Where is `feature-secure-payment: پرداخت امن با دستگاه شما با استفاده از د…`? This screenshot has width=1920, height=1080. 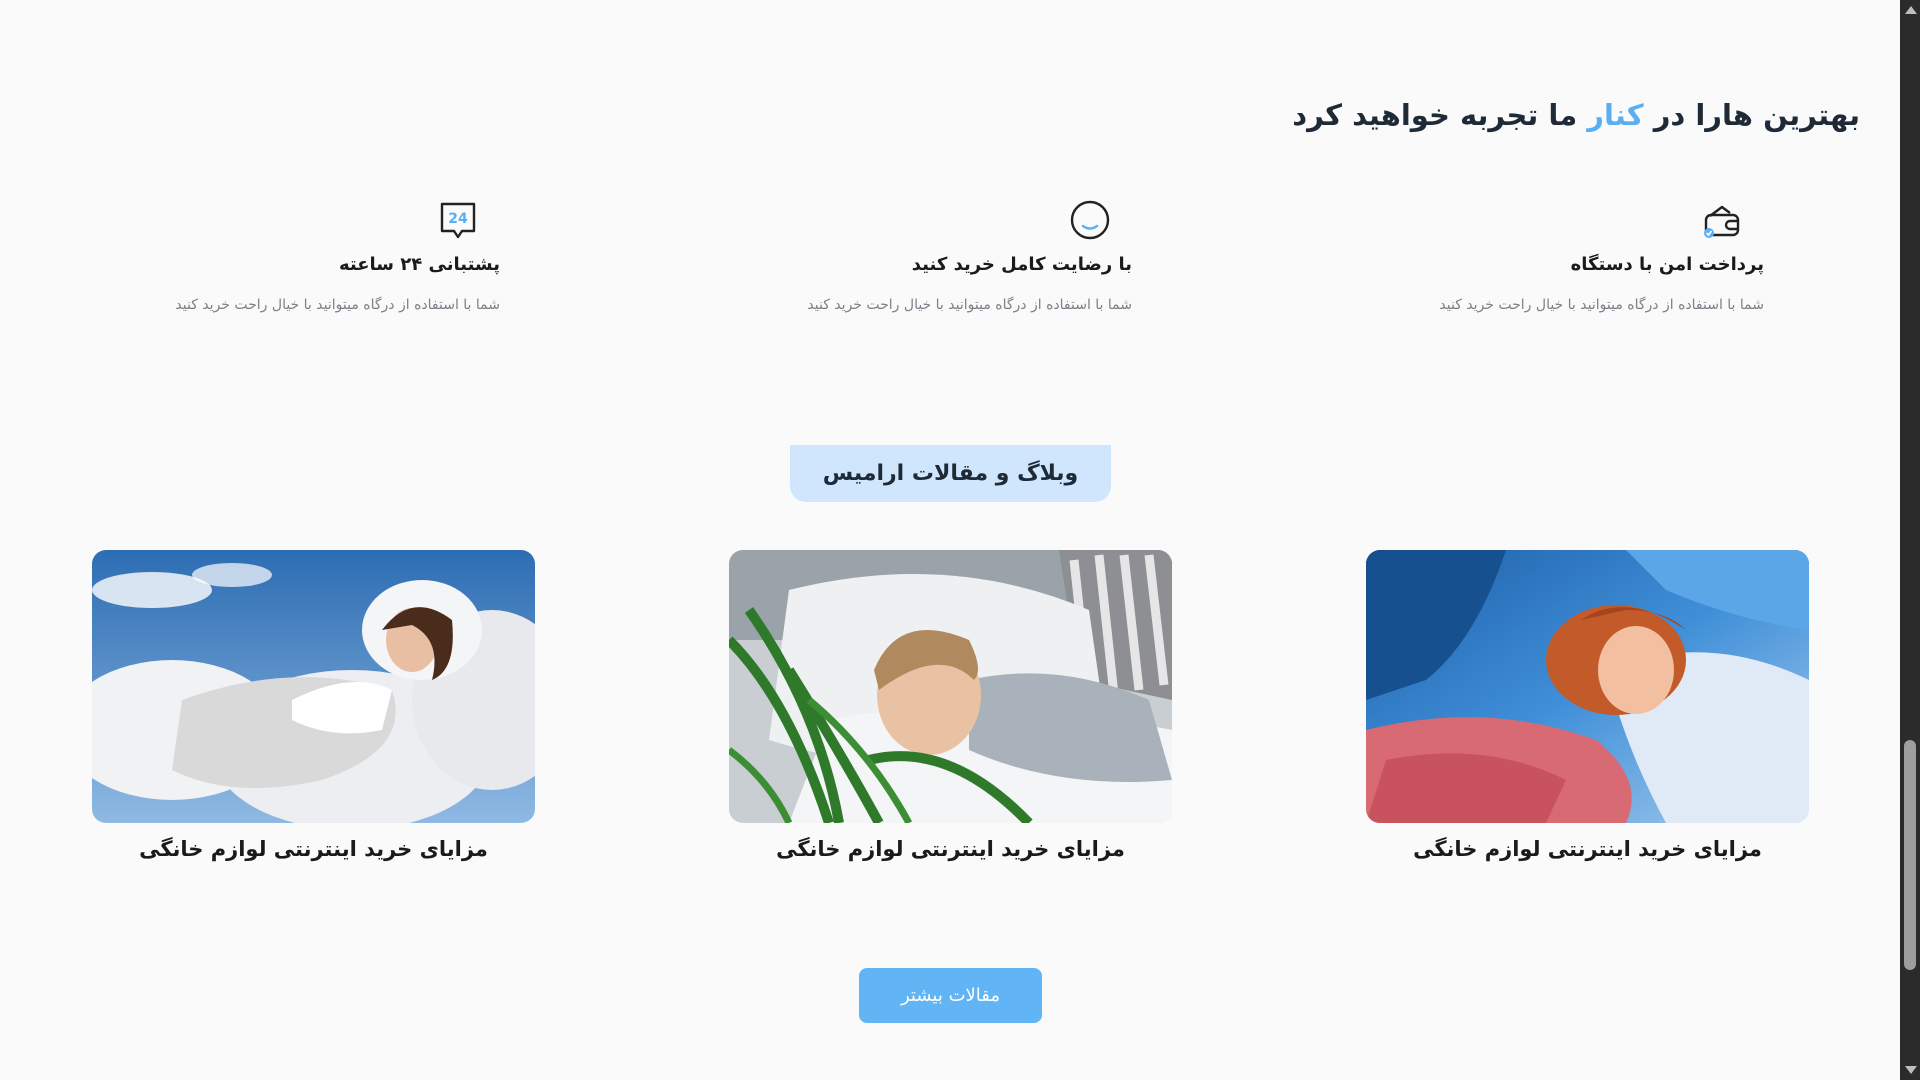
feature-secure-payment: پرداخت امن با دستگاه شما با استفاده از د… is located at coordinates (1534, 255).